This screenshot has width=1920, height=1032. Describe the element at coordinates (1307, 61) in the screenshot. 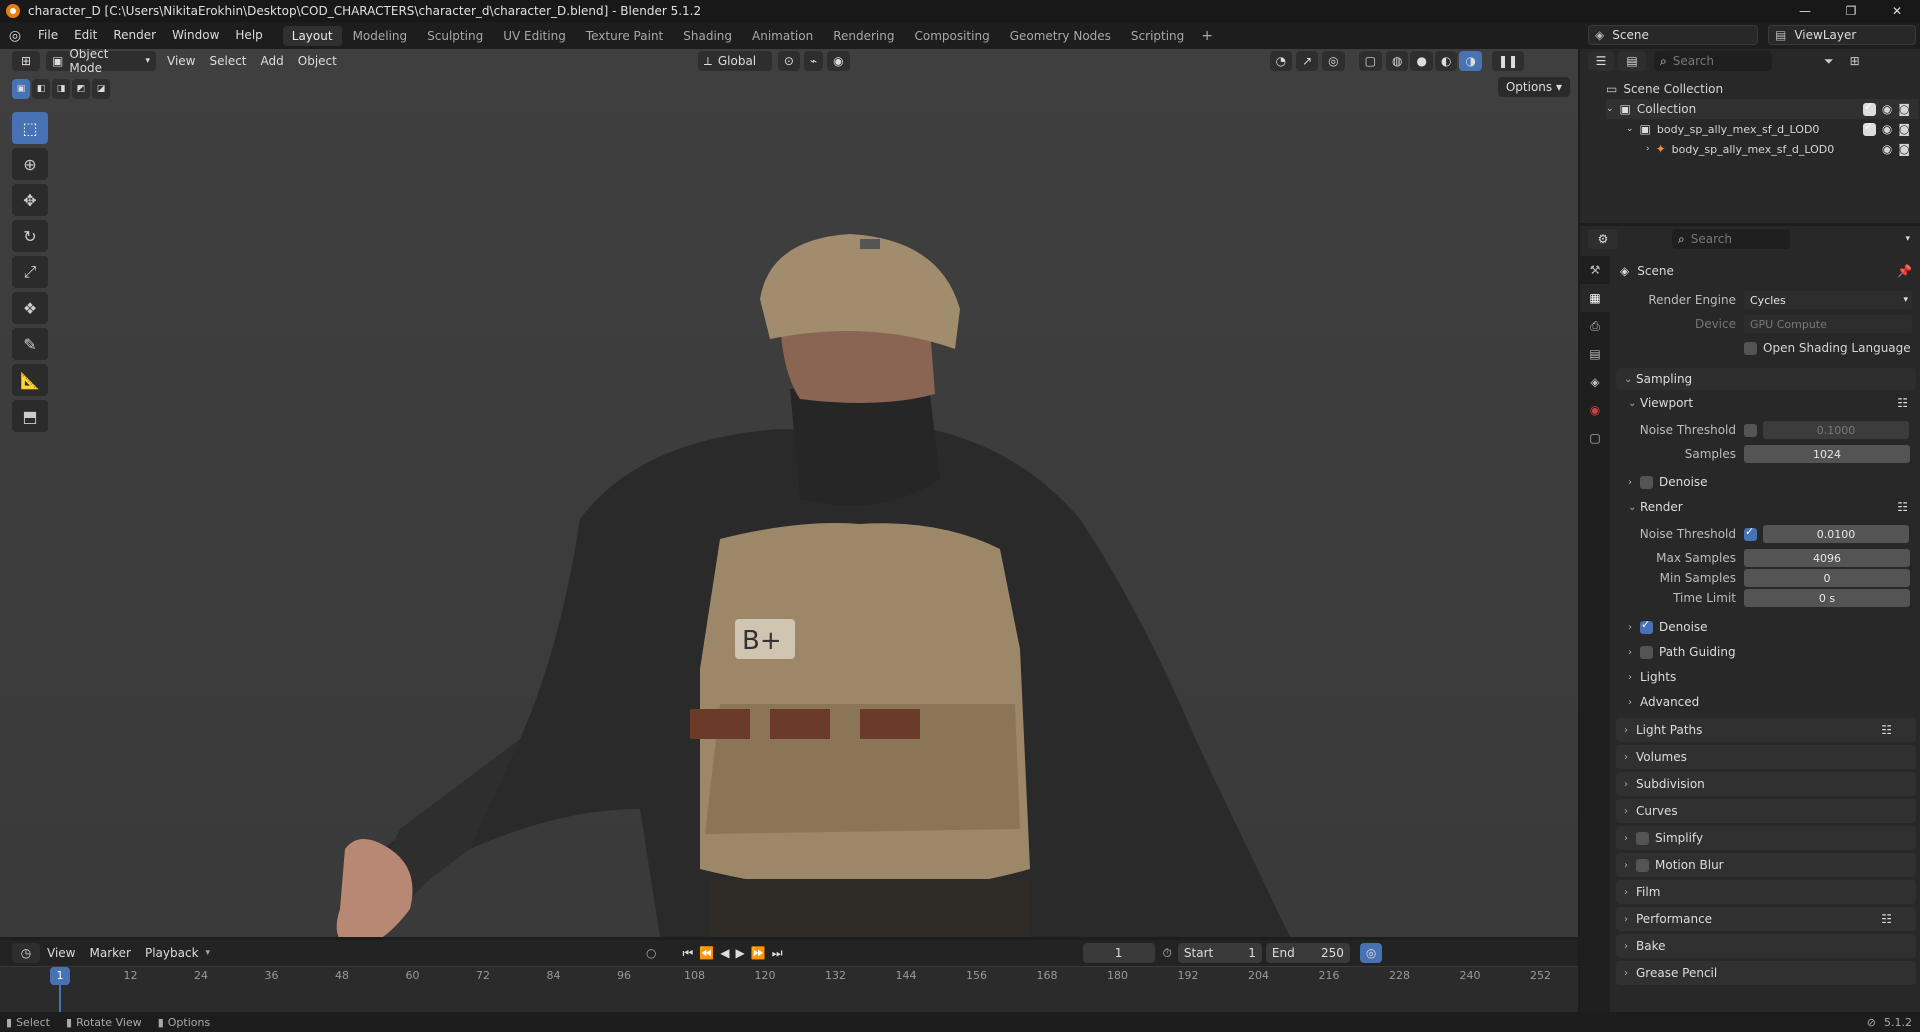

I see `gizmo-icon: ↗` at that location.